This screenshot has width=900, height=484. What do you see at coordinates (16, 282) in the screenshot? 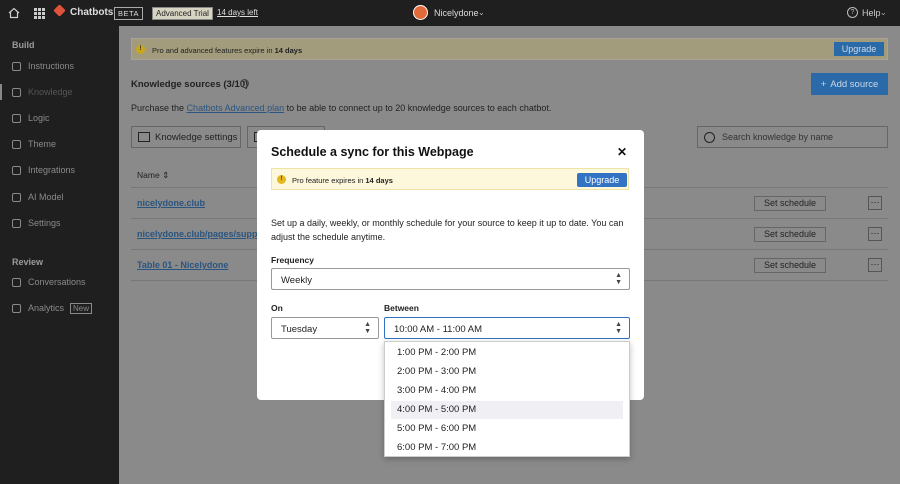
I see `conversations-icon` at bounding box center [16, 282].